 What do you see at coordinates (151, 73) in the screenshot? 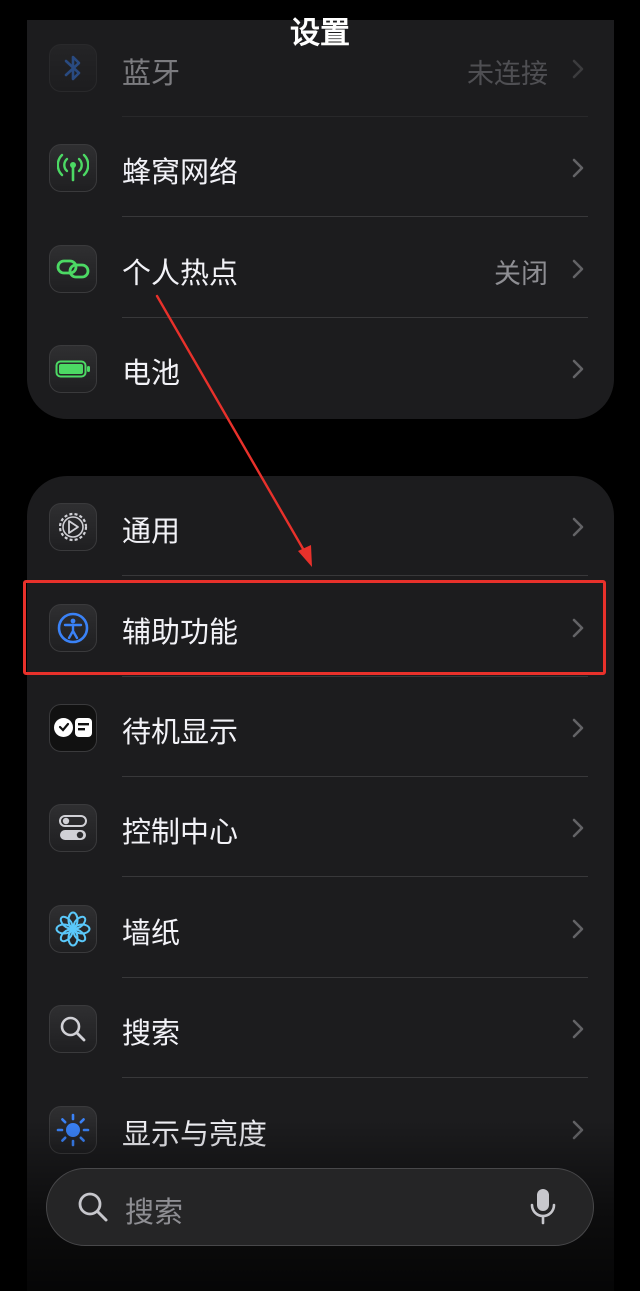
I see `settings-row-label: 蓝牙` at bounding box center [151, 73].